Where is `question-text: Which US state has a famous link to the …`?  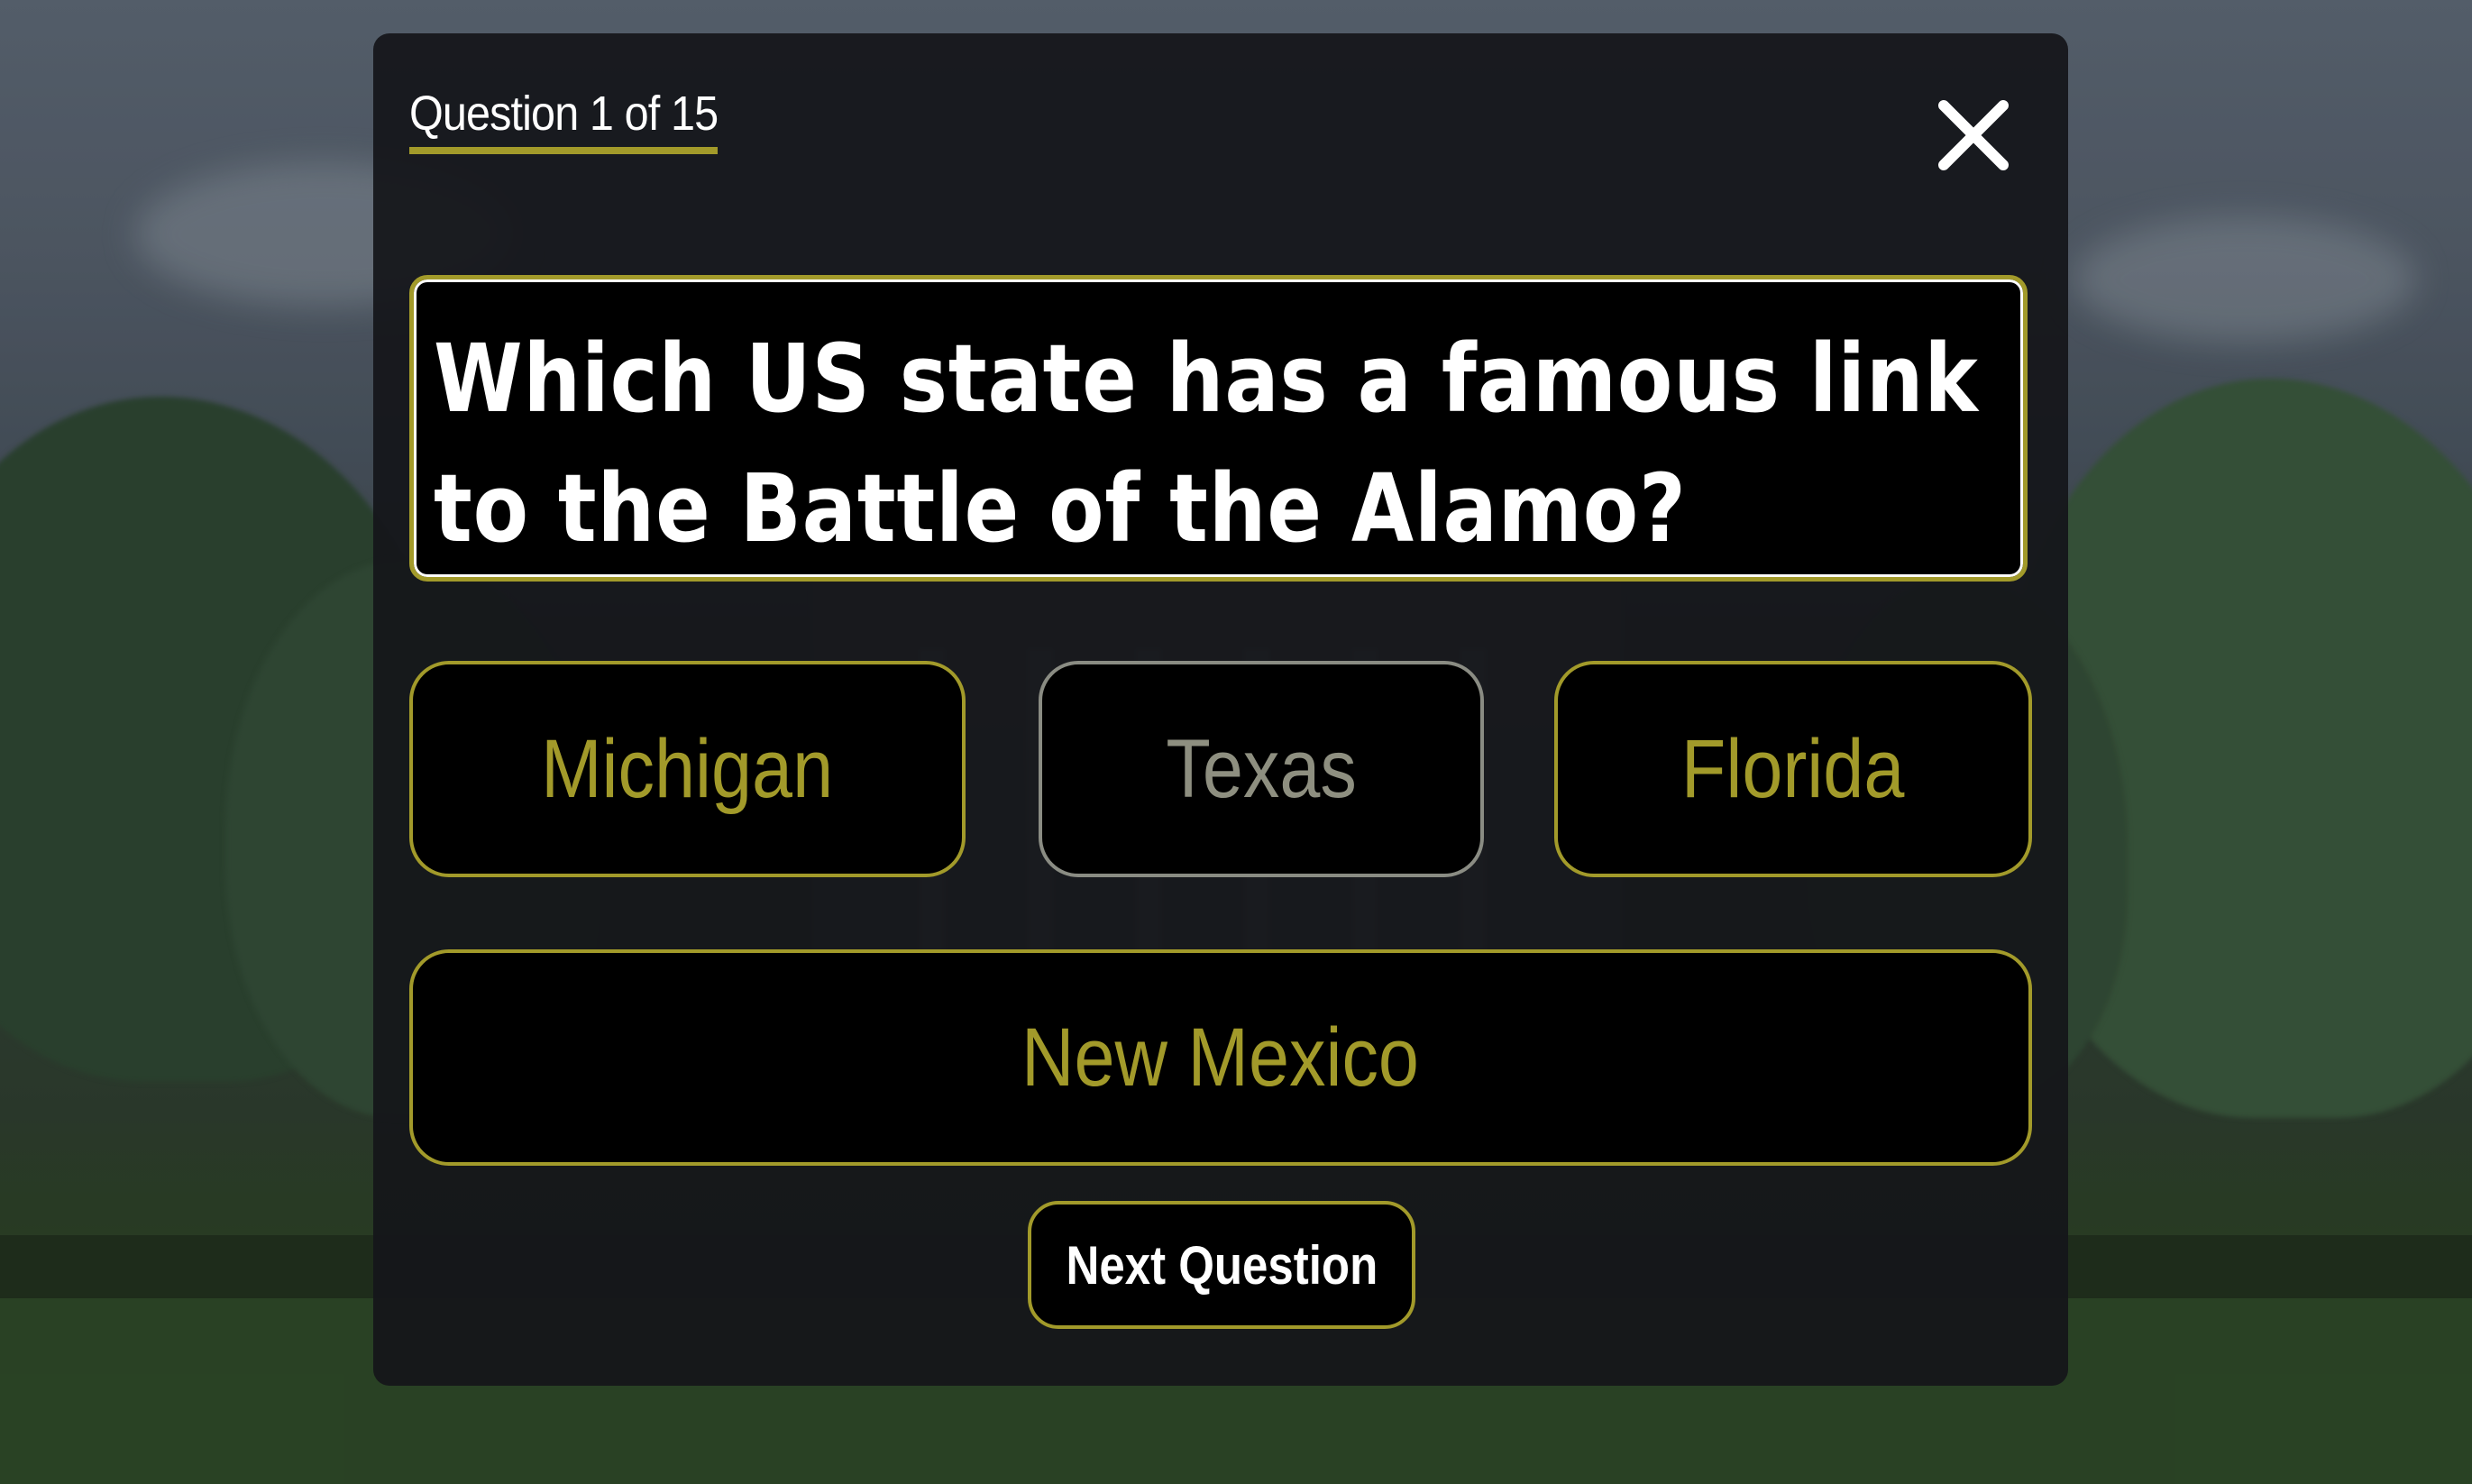 question-text: Which US state has a famous link to the … is located at coordinates (1207, 443).